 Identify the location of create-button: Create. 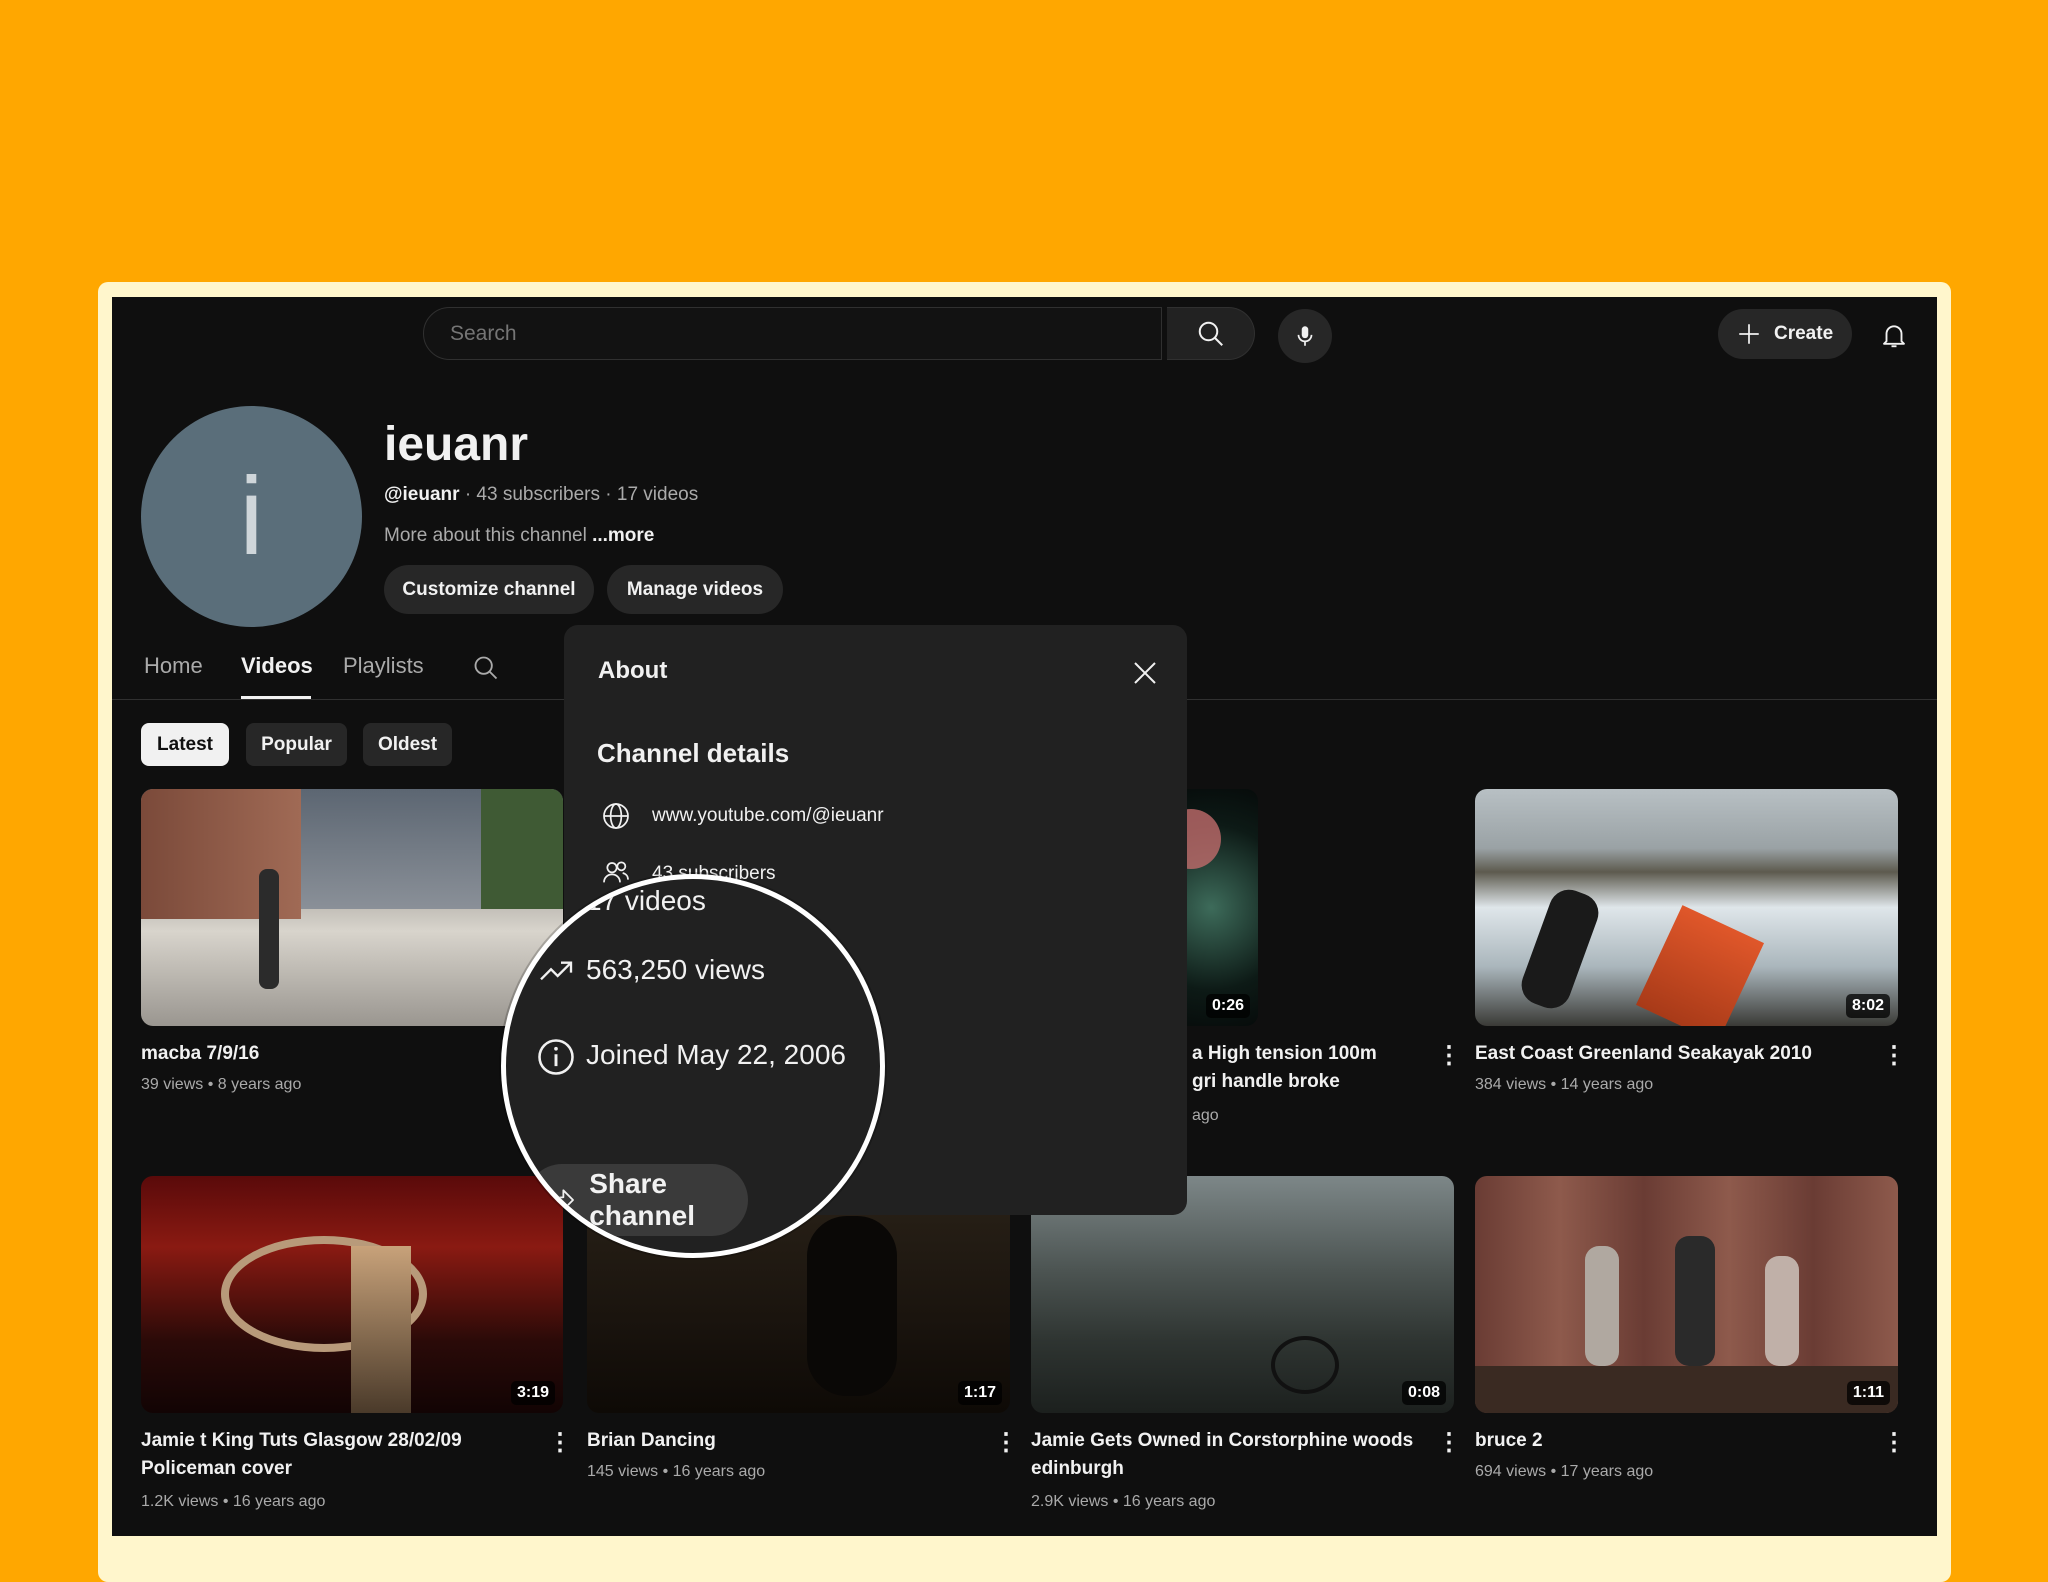
(1785, 334).